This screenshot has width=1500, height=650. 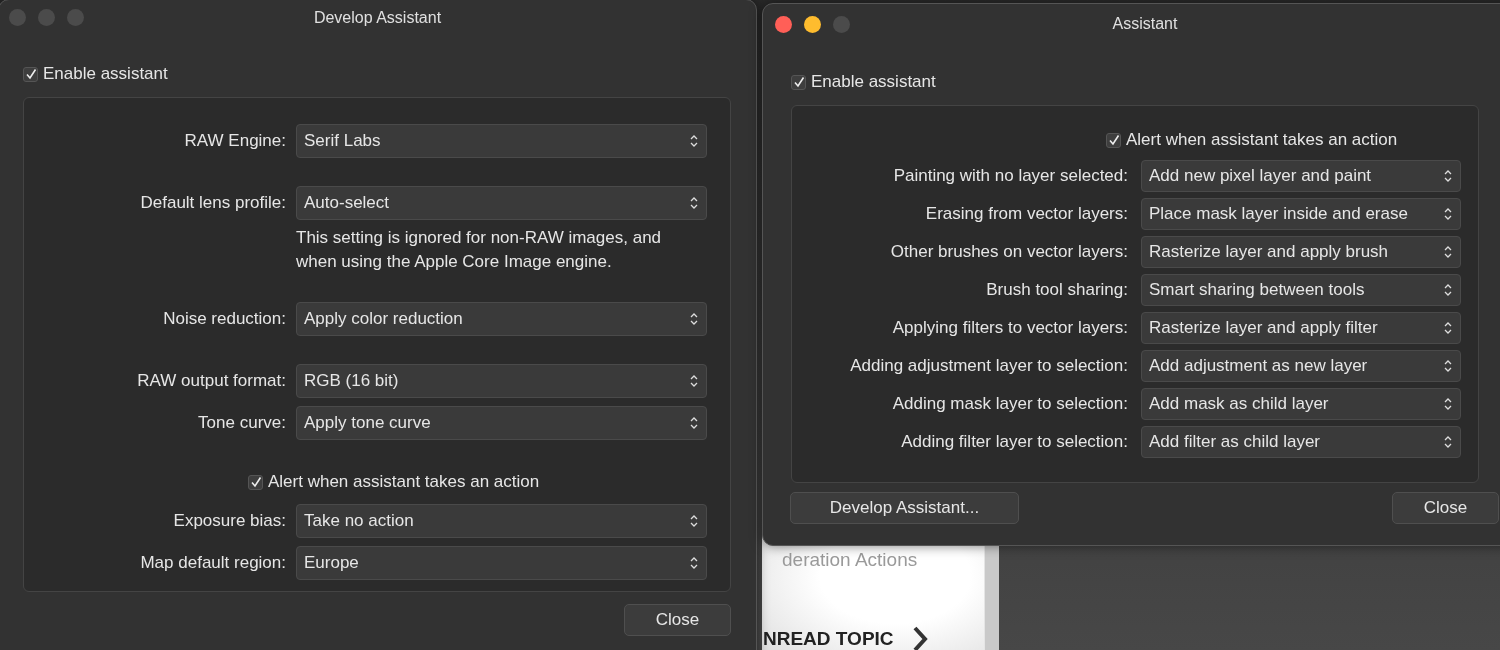 I want to click on field-label: Brush tool sharing:, so click(x=1056, y=290).